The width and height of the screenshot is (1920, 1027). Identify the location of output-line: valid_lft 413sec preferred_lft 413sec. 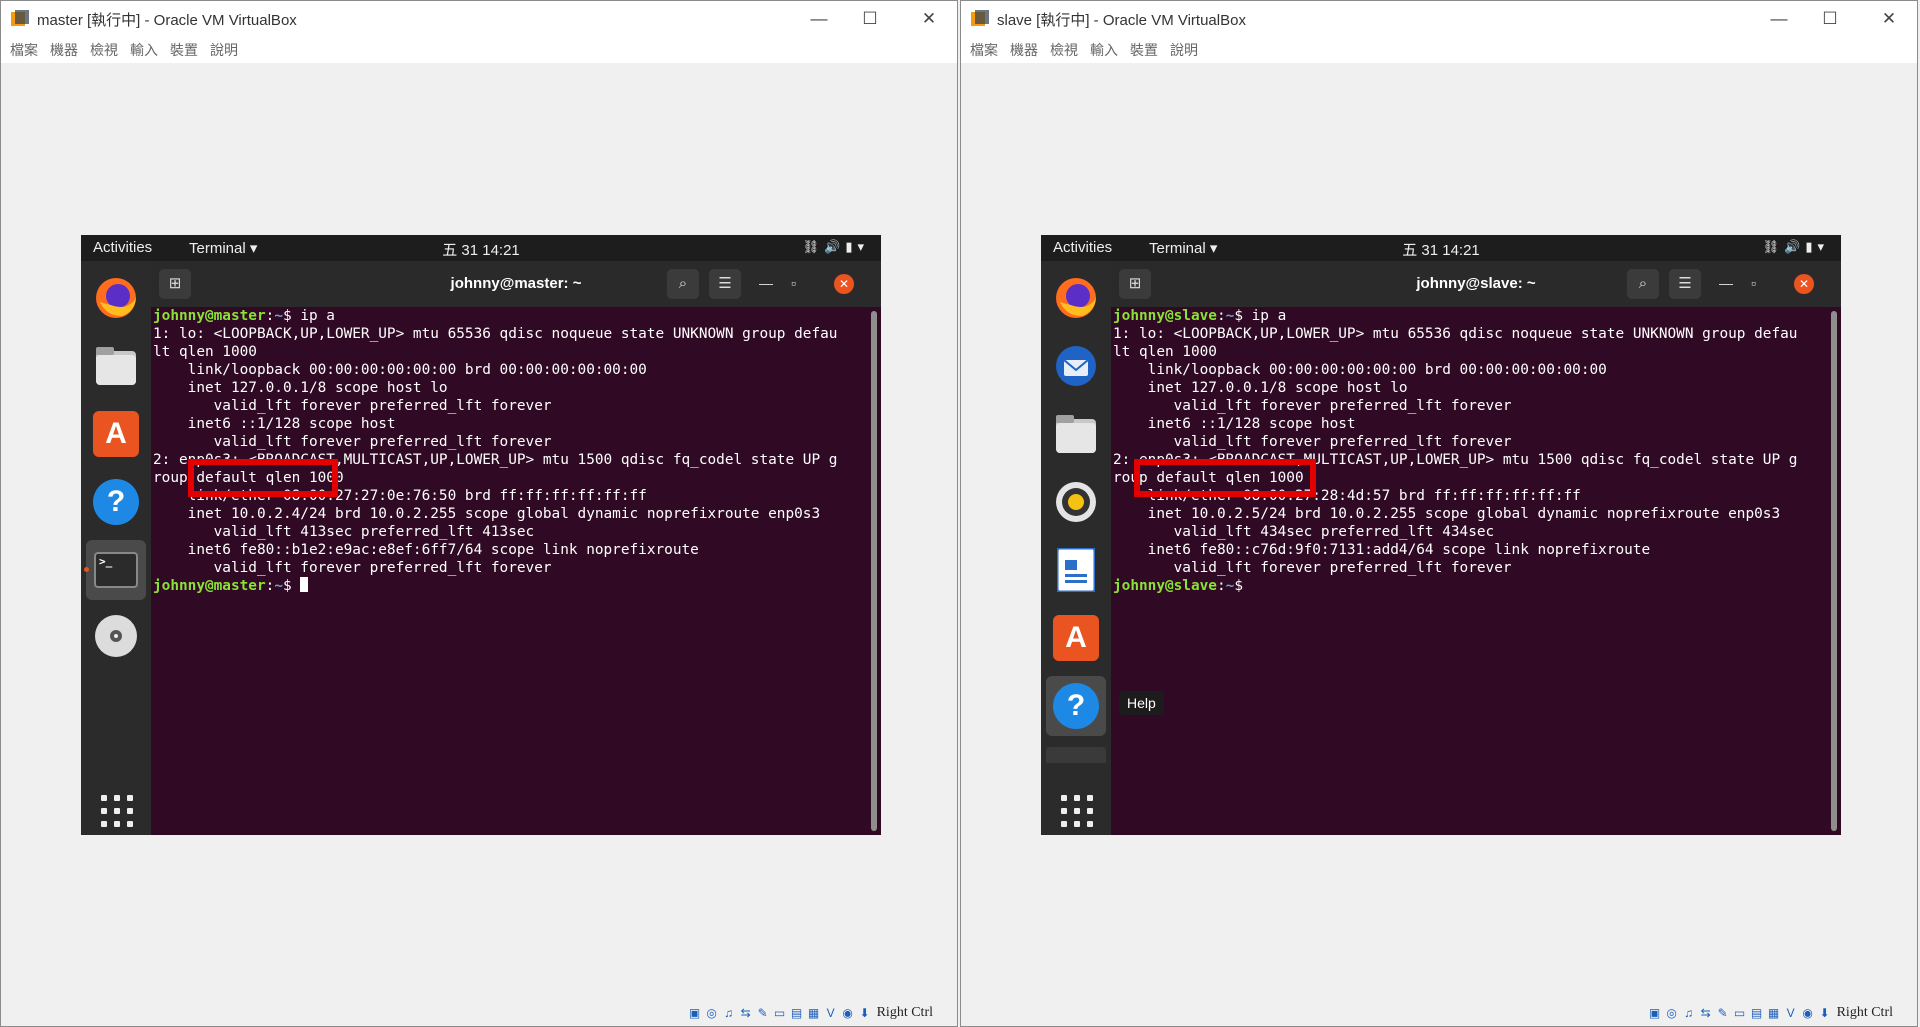
(344, 532).